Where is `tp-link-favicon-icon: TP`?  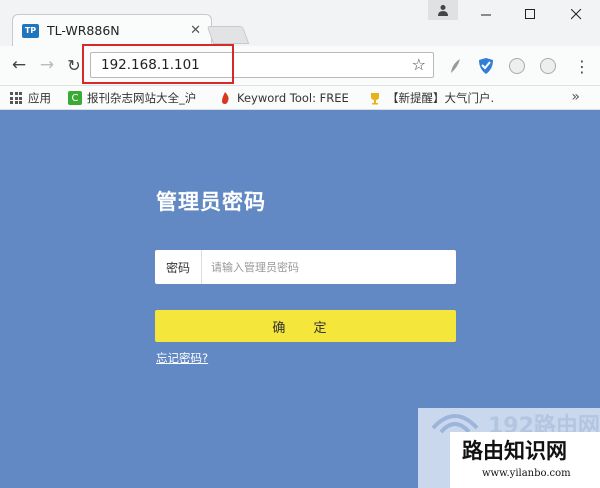
tp-link-favicon-icon: TP is located at coordinates (30, 30).